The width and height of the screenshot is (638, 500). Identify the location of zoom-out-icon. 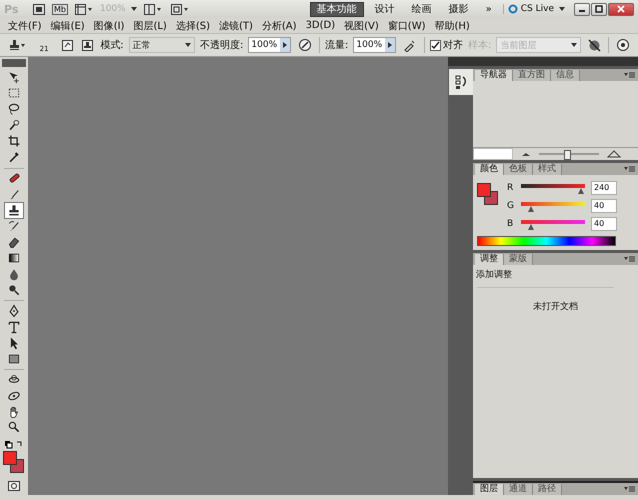
(526, 154).